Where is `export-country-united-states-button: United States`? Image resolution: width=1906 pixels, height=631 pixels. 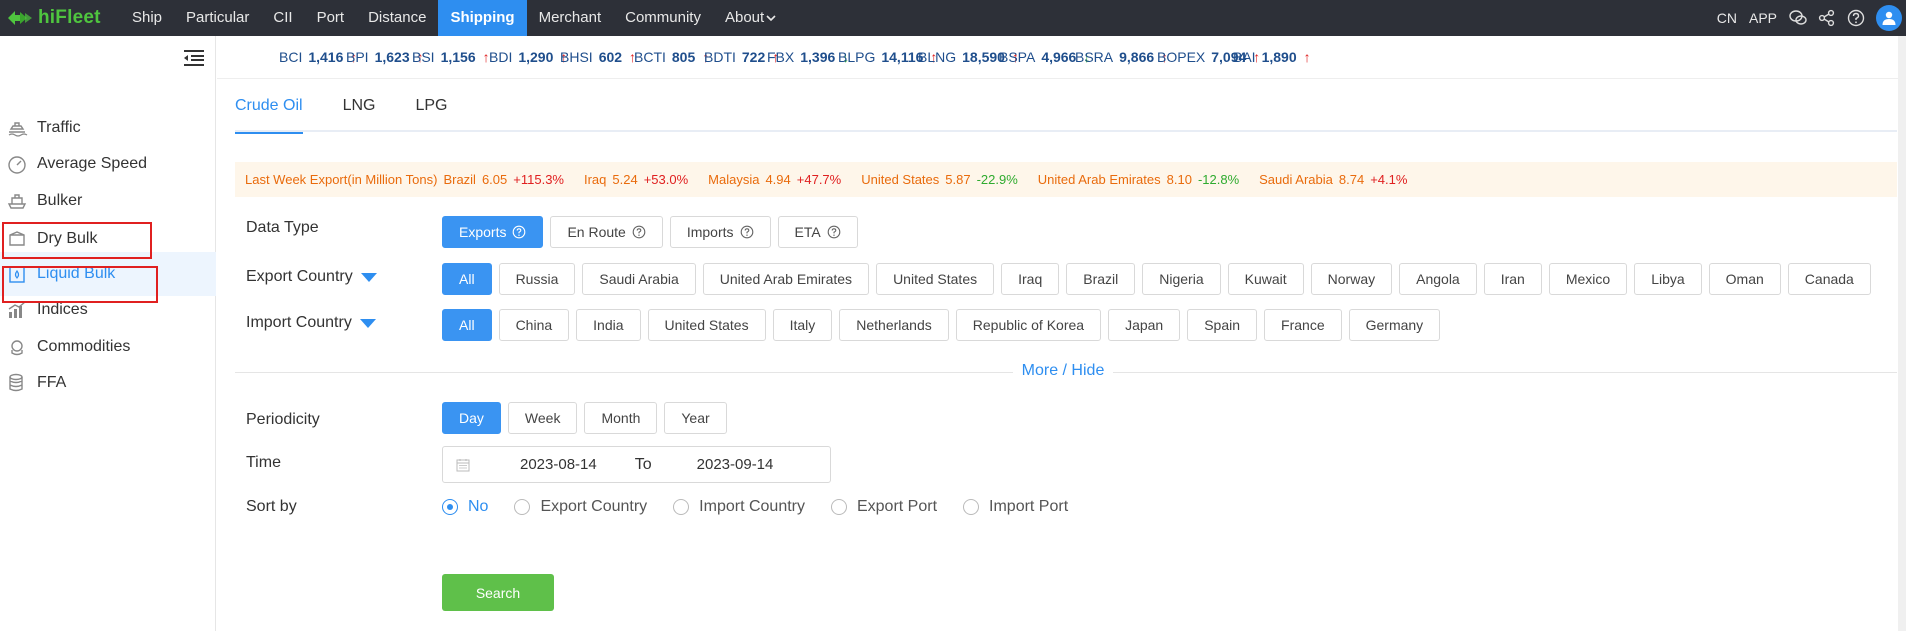
export-country-united-states-button: United States is located at coordinates (935, 279).